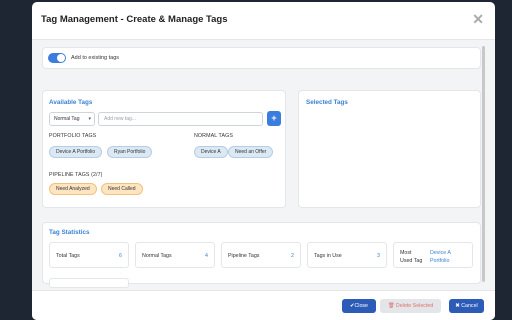  I want to click on portfolio-tags-label: PORTFOLIO TAGS, so click(73, 136).